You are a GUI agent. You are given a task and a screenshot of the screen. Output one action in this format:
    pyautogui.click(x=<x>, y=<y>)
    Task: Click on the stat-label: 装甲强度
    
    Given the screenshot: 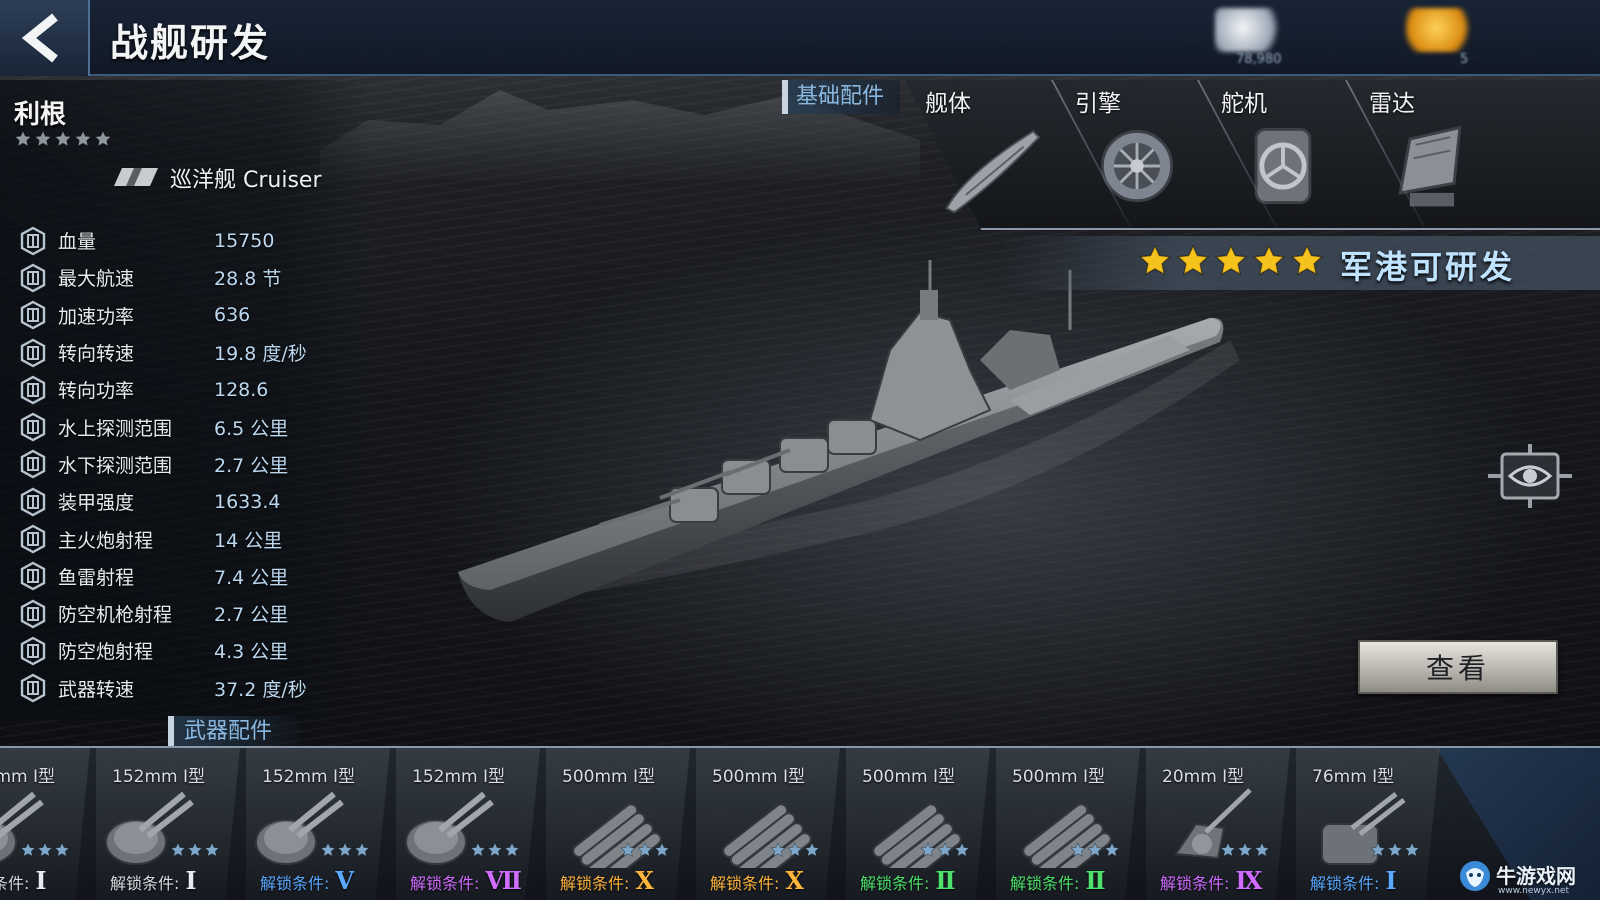 What is the action you would take?
    pyautogui.click(x=96, y=503)
    